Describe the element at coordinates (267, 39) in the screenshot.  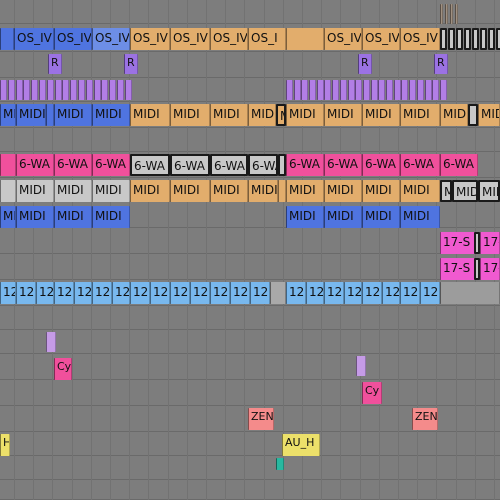
I see `clip: OS_I` at that location.